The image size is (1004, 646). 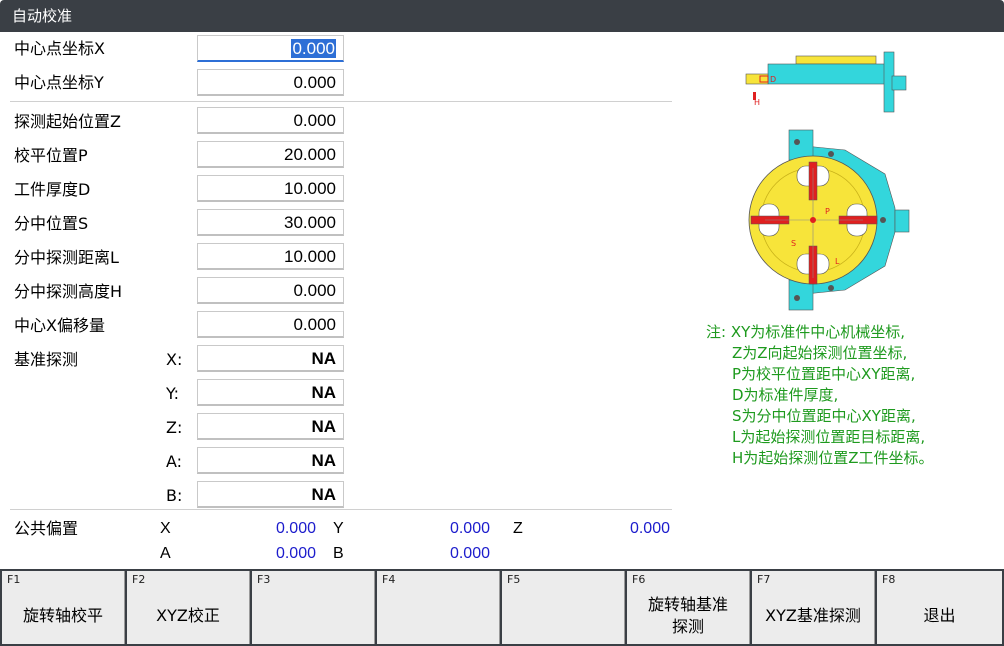 I want to click on f6-button: F6 旋转轴基准 探测, so click(x=688, y=607).